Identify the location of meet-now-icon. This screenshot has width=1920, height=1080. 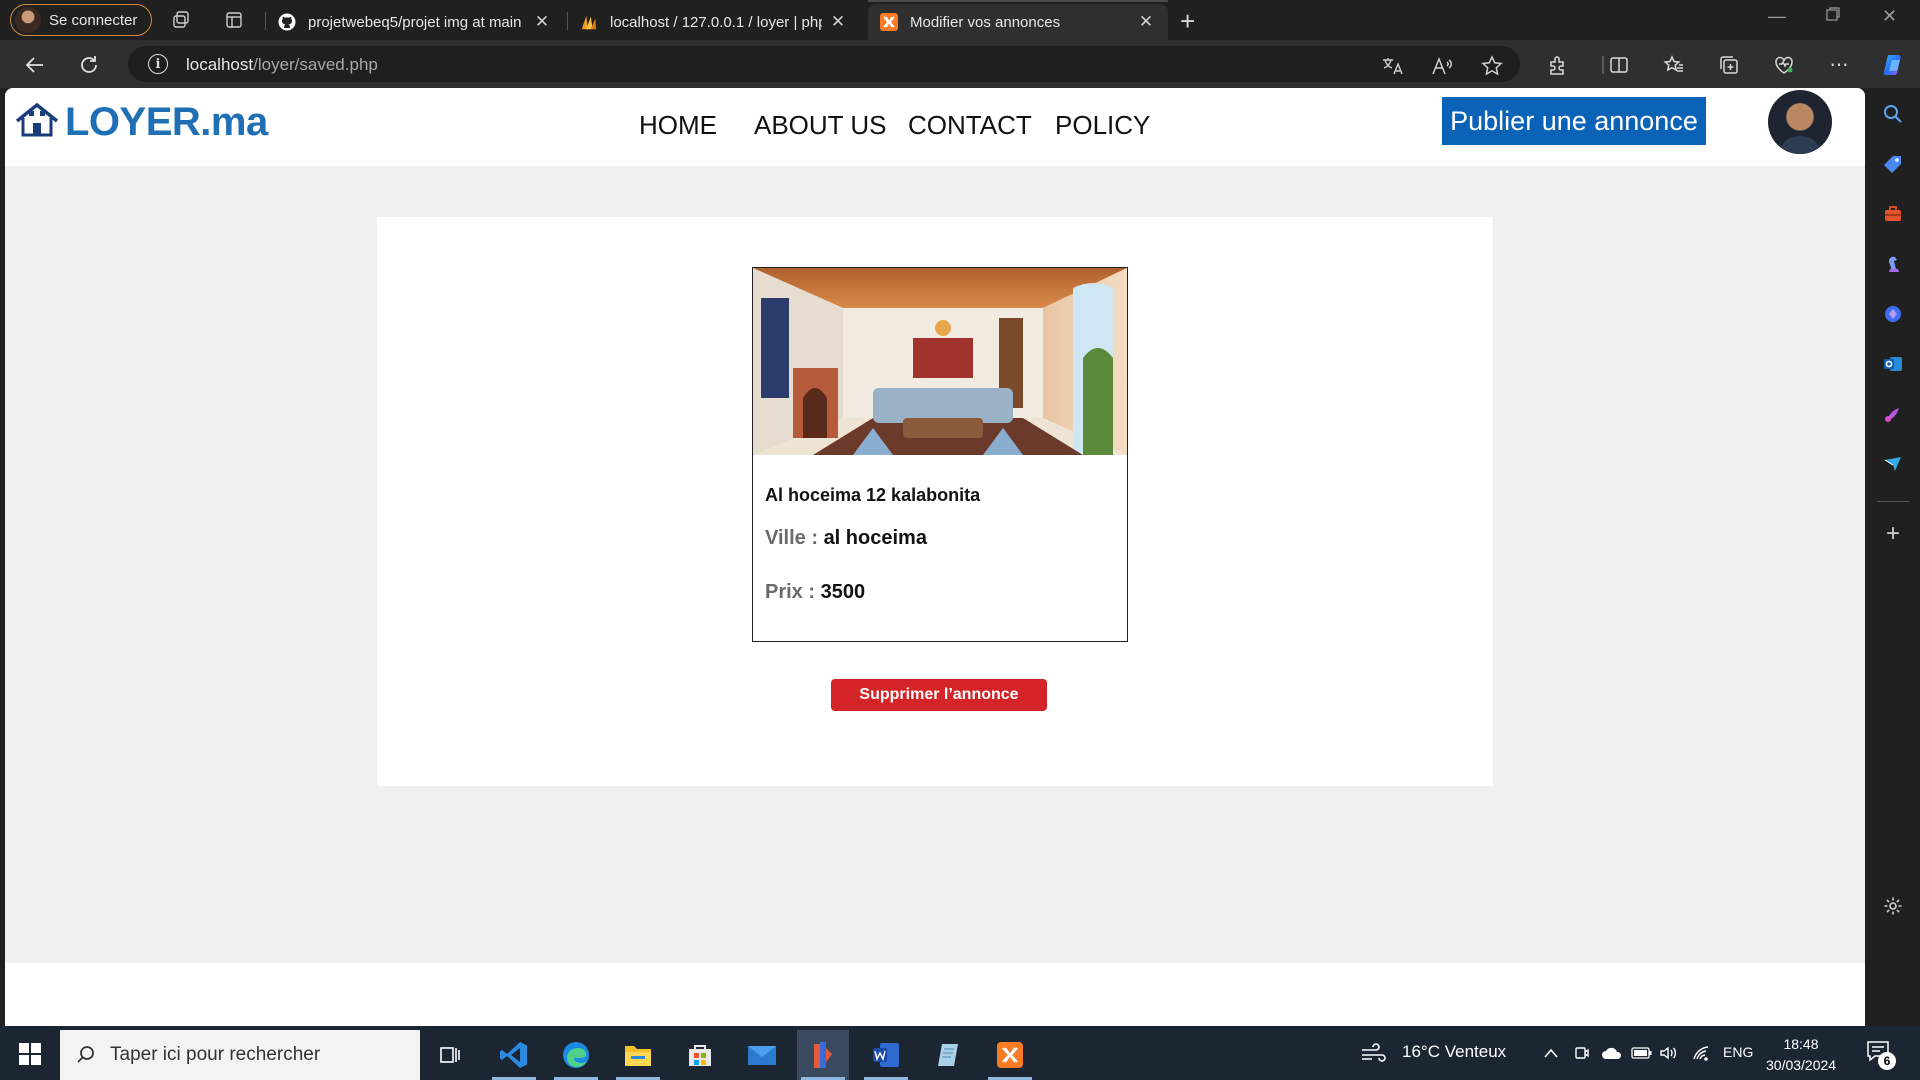
(1582, 1053).